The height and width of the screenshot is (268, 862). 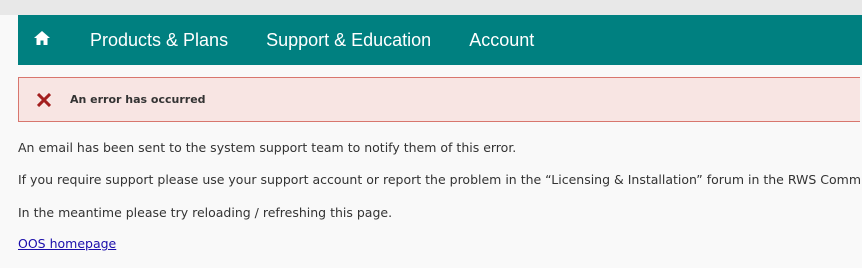 What do you see at coordinates (138, 99) in the screenshot?
I see `error-title: An error has occurred` at bounding box center [138, 99].